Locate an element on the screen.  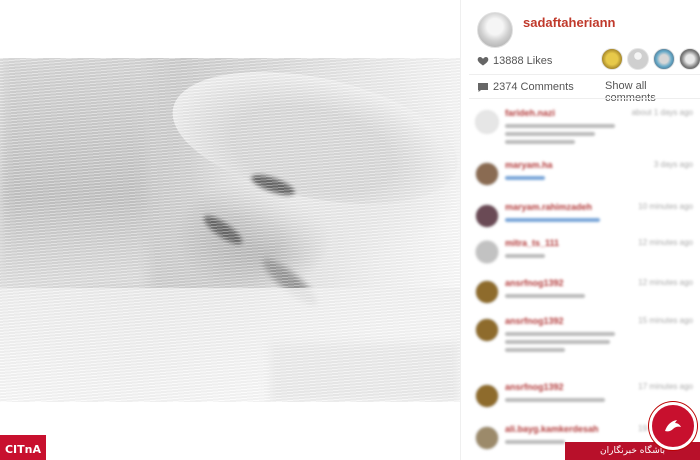
comment-item: ansrfnog1392 15 minutes ago is located at coordinates (580, 339).